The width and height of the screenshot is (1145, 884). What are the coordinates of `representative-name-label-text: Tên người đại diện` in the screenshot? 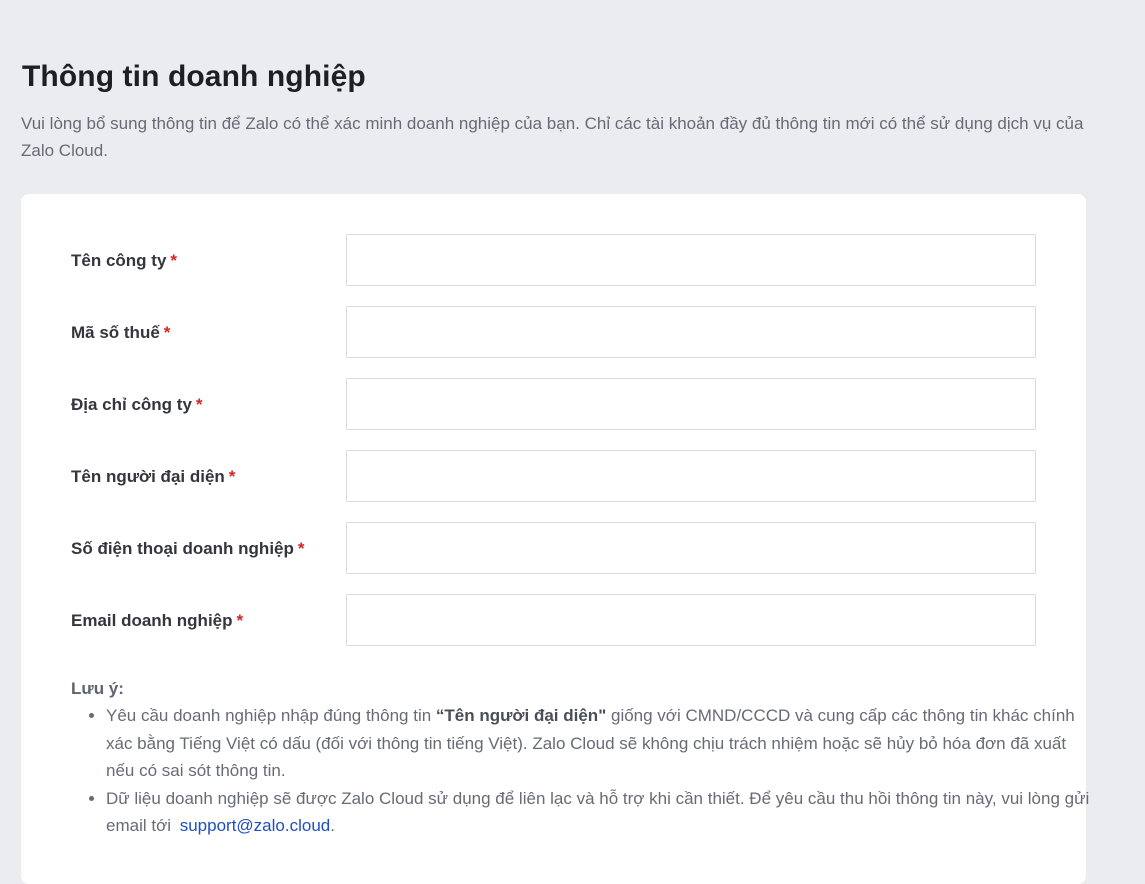 It's located at (148, 476).